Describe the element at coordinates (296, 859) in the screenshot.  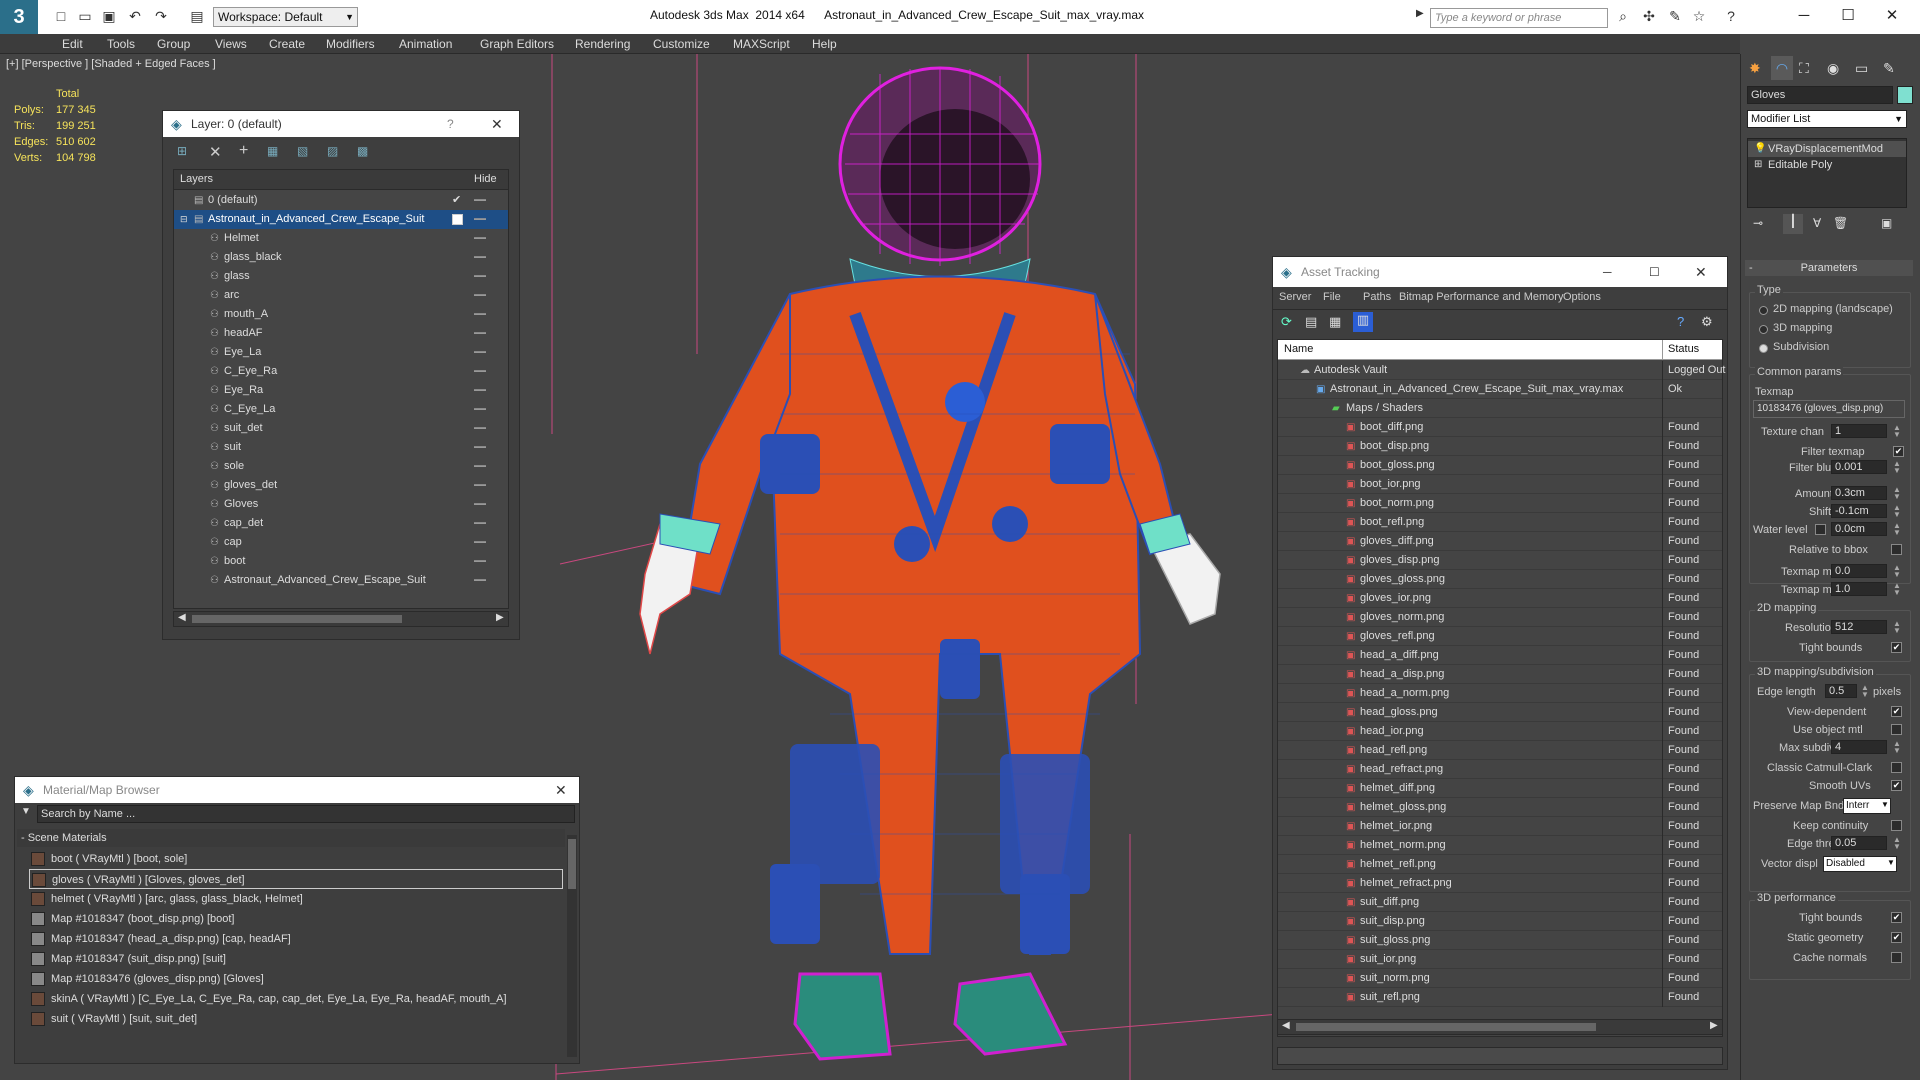
I see `material-item: boot ( VRayMtl ) [boot, sole]` at that location.